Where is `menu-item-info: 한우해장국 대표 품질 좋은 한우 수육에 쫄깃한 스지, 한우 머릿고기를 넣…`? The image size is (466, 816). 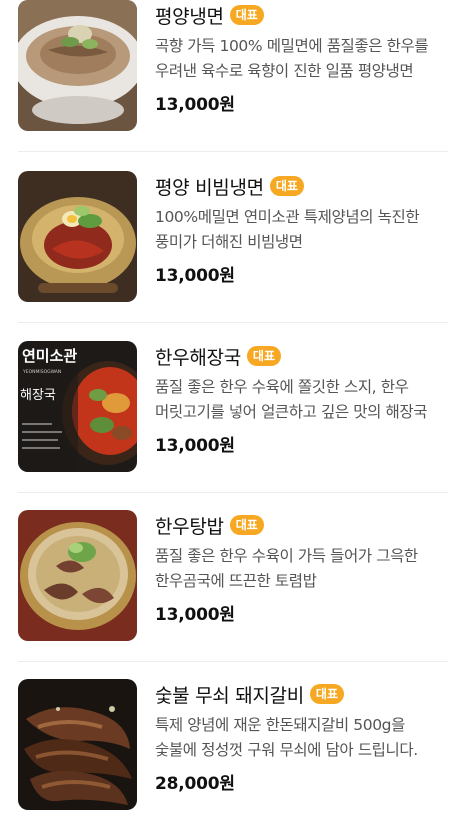 menu-item-info: 한우해장국 대표 품질 좋은 한우 수육에 쫄깃한 스지, 한우 머릿고기를 넣… is located at coordinates (301, 398).